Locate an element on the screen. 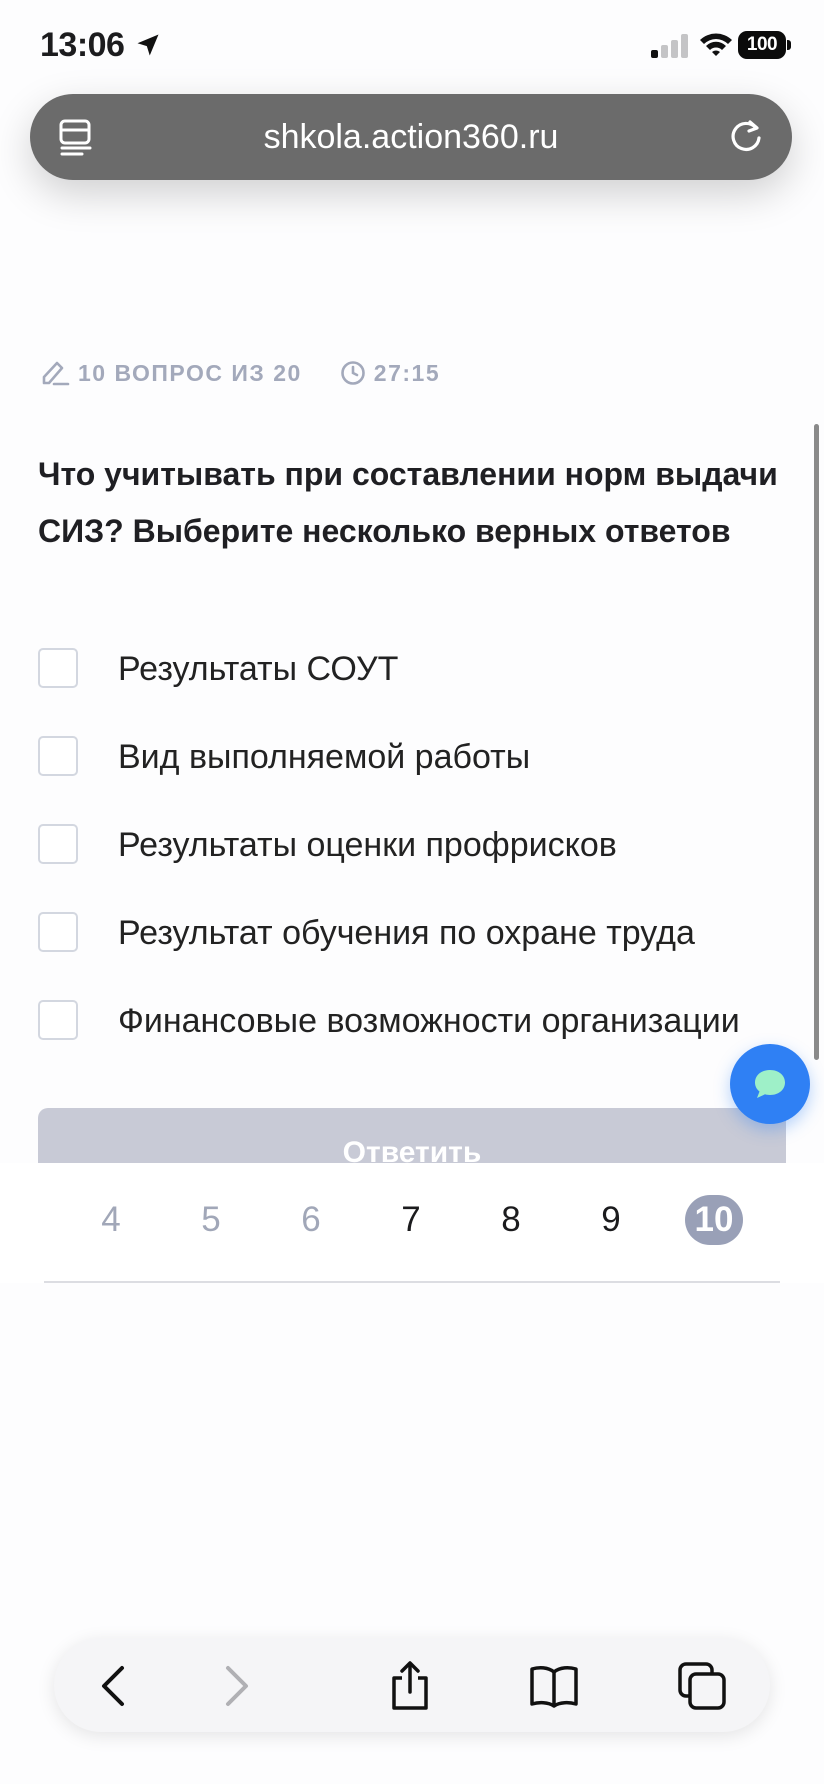  page-7: 7 is located at coordinates (411, 1220).